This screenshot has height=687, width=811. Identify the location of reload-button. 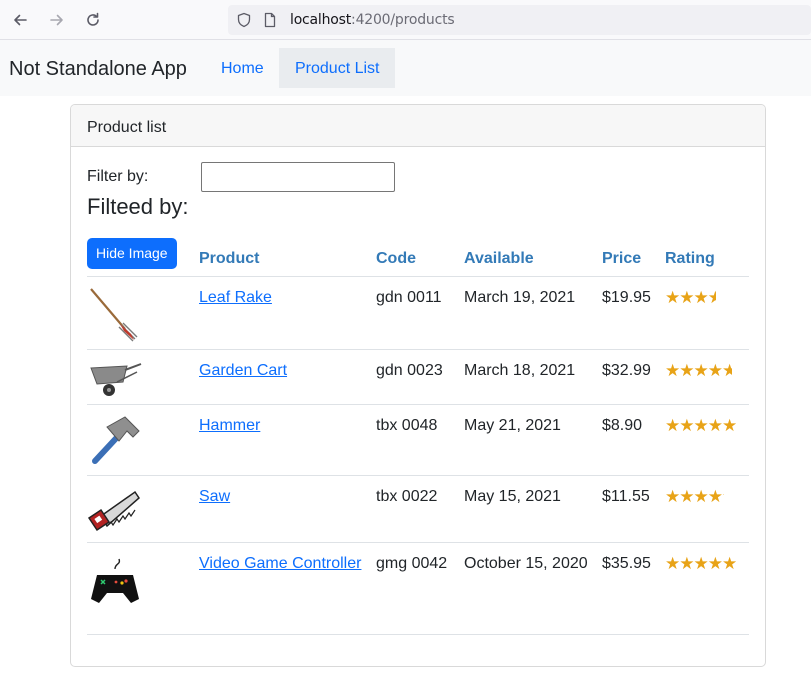
(93, 20).